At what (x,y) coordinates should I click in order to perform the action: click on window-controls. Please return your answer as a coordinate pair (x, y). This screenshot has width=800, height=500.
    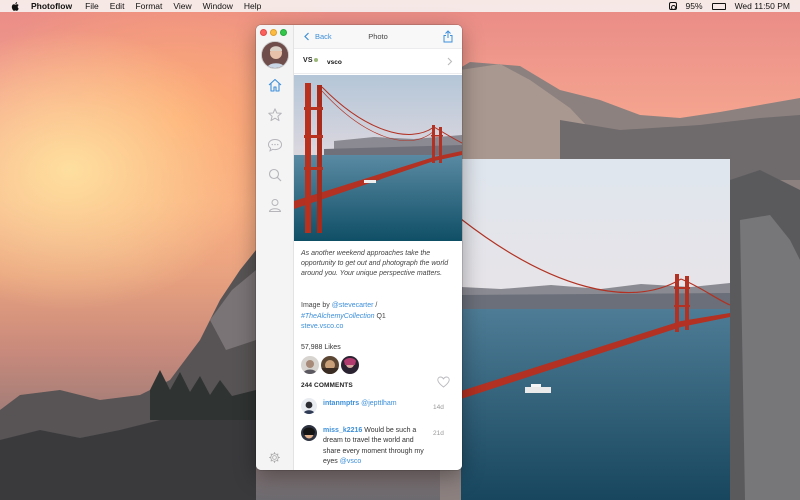
    Looking at the image, I should click on (275, 32).